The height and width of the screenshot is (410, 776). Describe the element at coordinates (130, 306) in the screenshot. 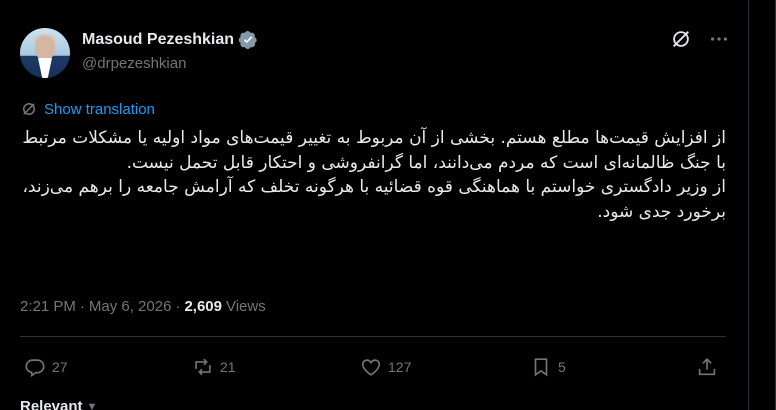

I see `post-date: May 6, 2026` at that location.